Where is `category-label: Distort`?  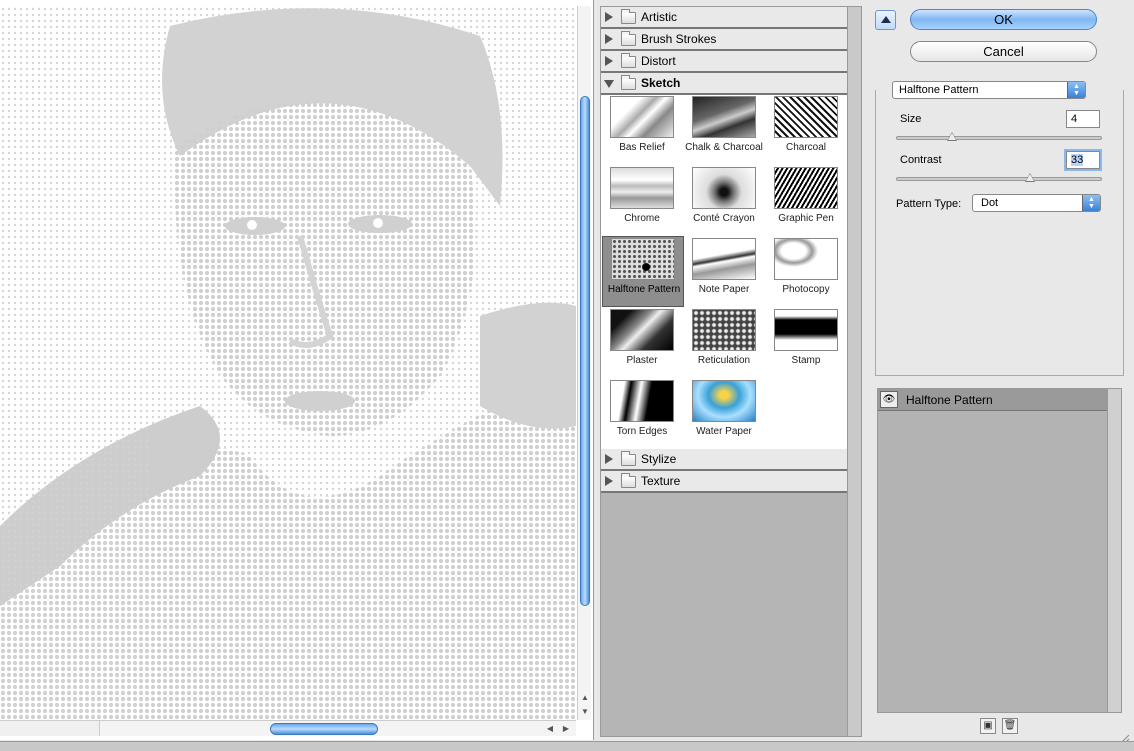
category-label: Distort is located at coordinates (658, 61).